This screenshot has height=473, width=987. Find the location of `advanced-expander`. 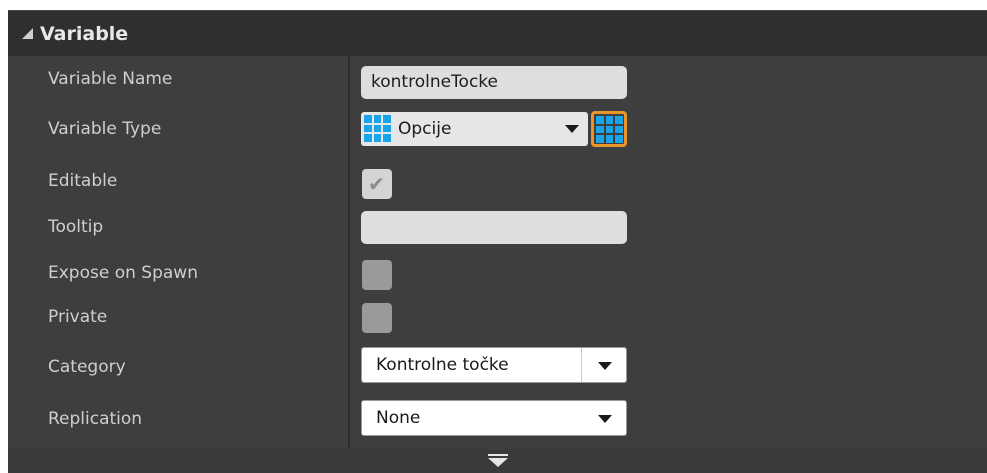

advanced-expander is located at coordinates (497, 461).